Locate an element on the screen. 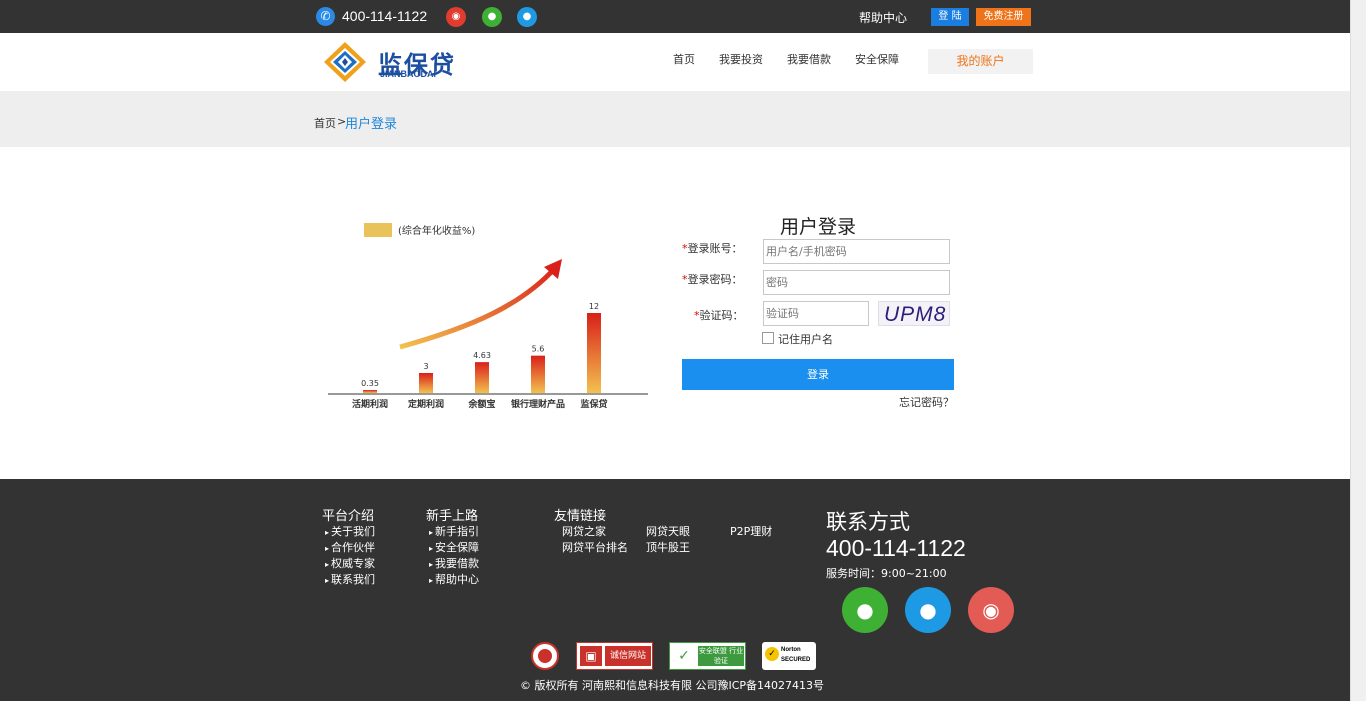 This screenshot has height=701, width=1366. norton-badge: ✓ Norton SECURED is located at coordinates (789, 656).